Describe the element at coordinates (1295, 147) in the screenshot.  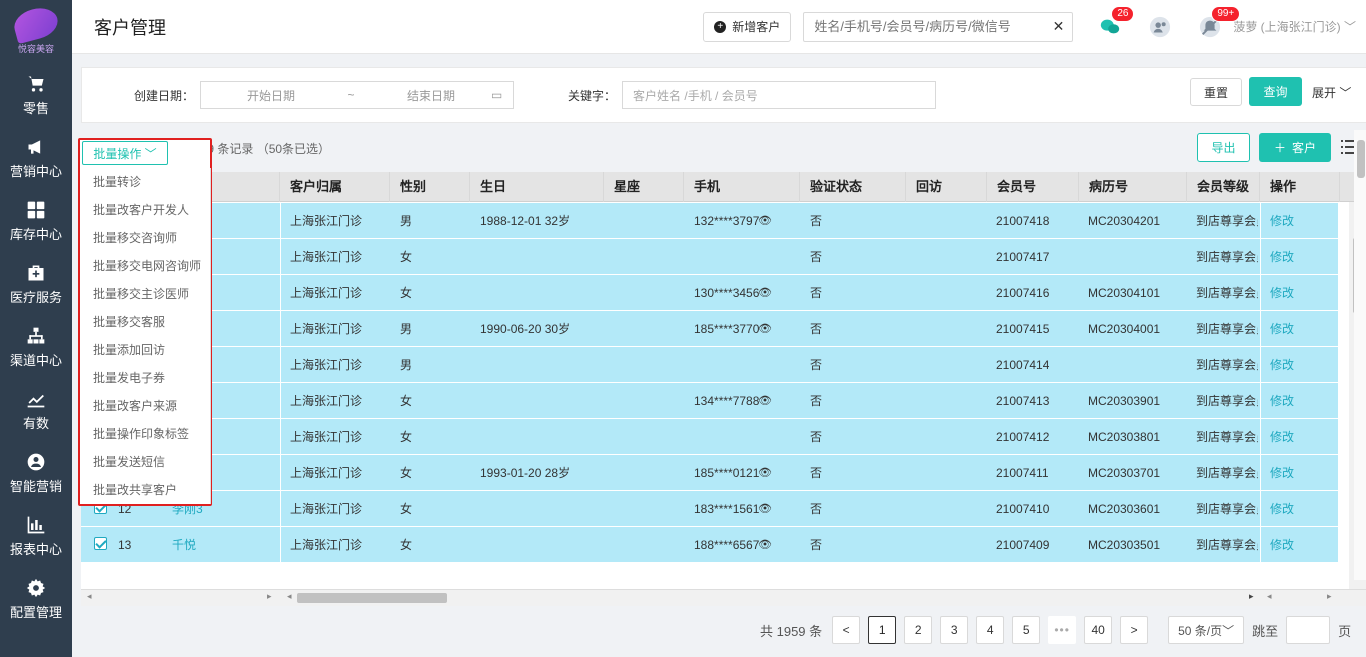
I see `add-customer-button: ＋ 客户` at that location.